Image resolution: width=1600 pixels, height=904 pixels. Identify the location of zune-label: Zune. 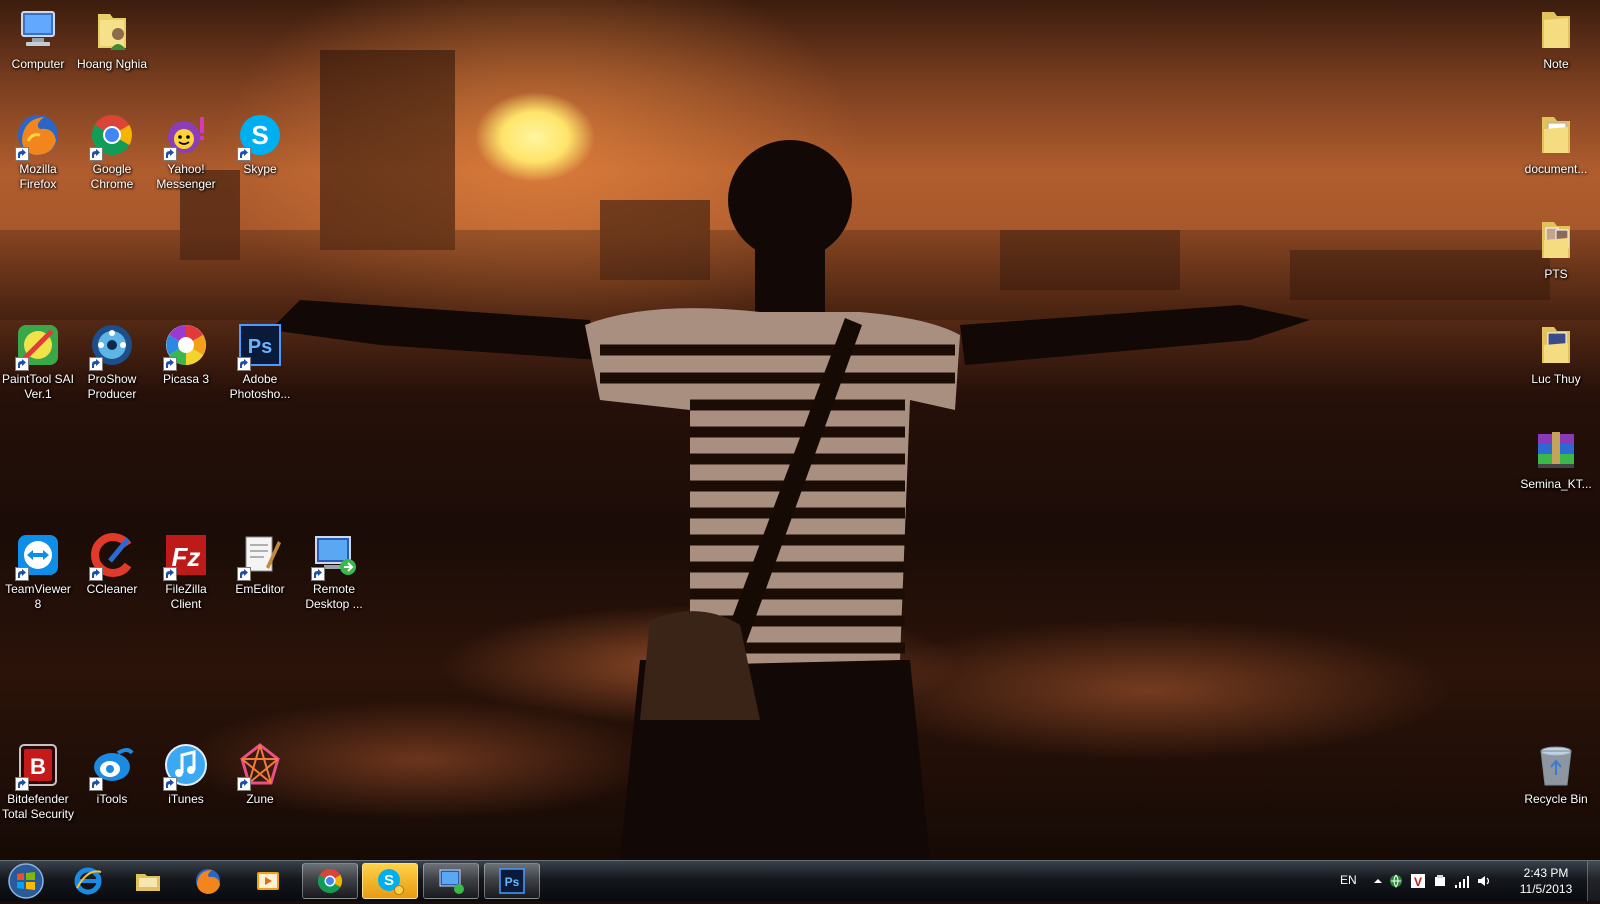
(260, 799).